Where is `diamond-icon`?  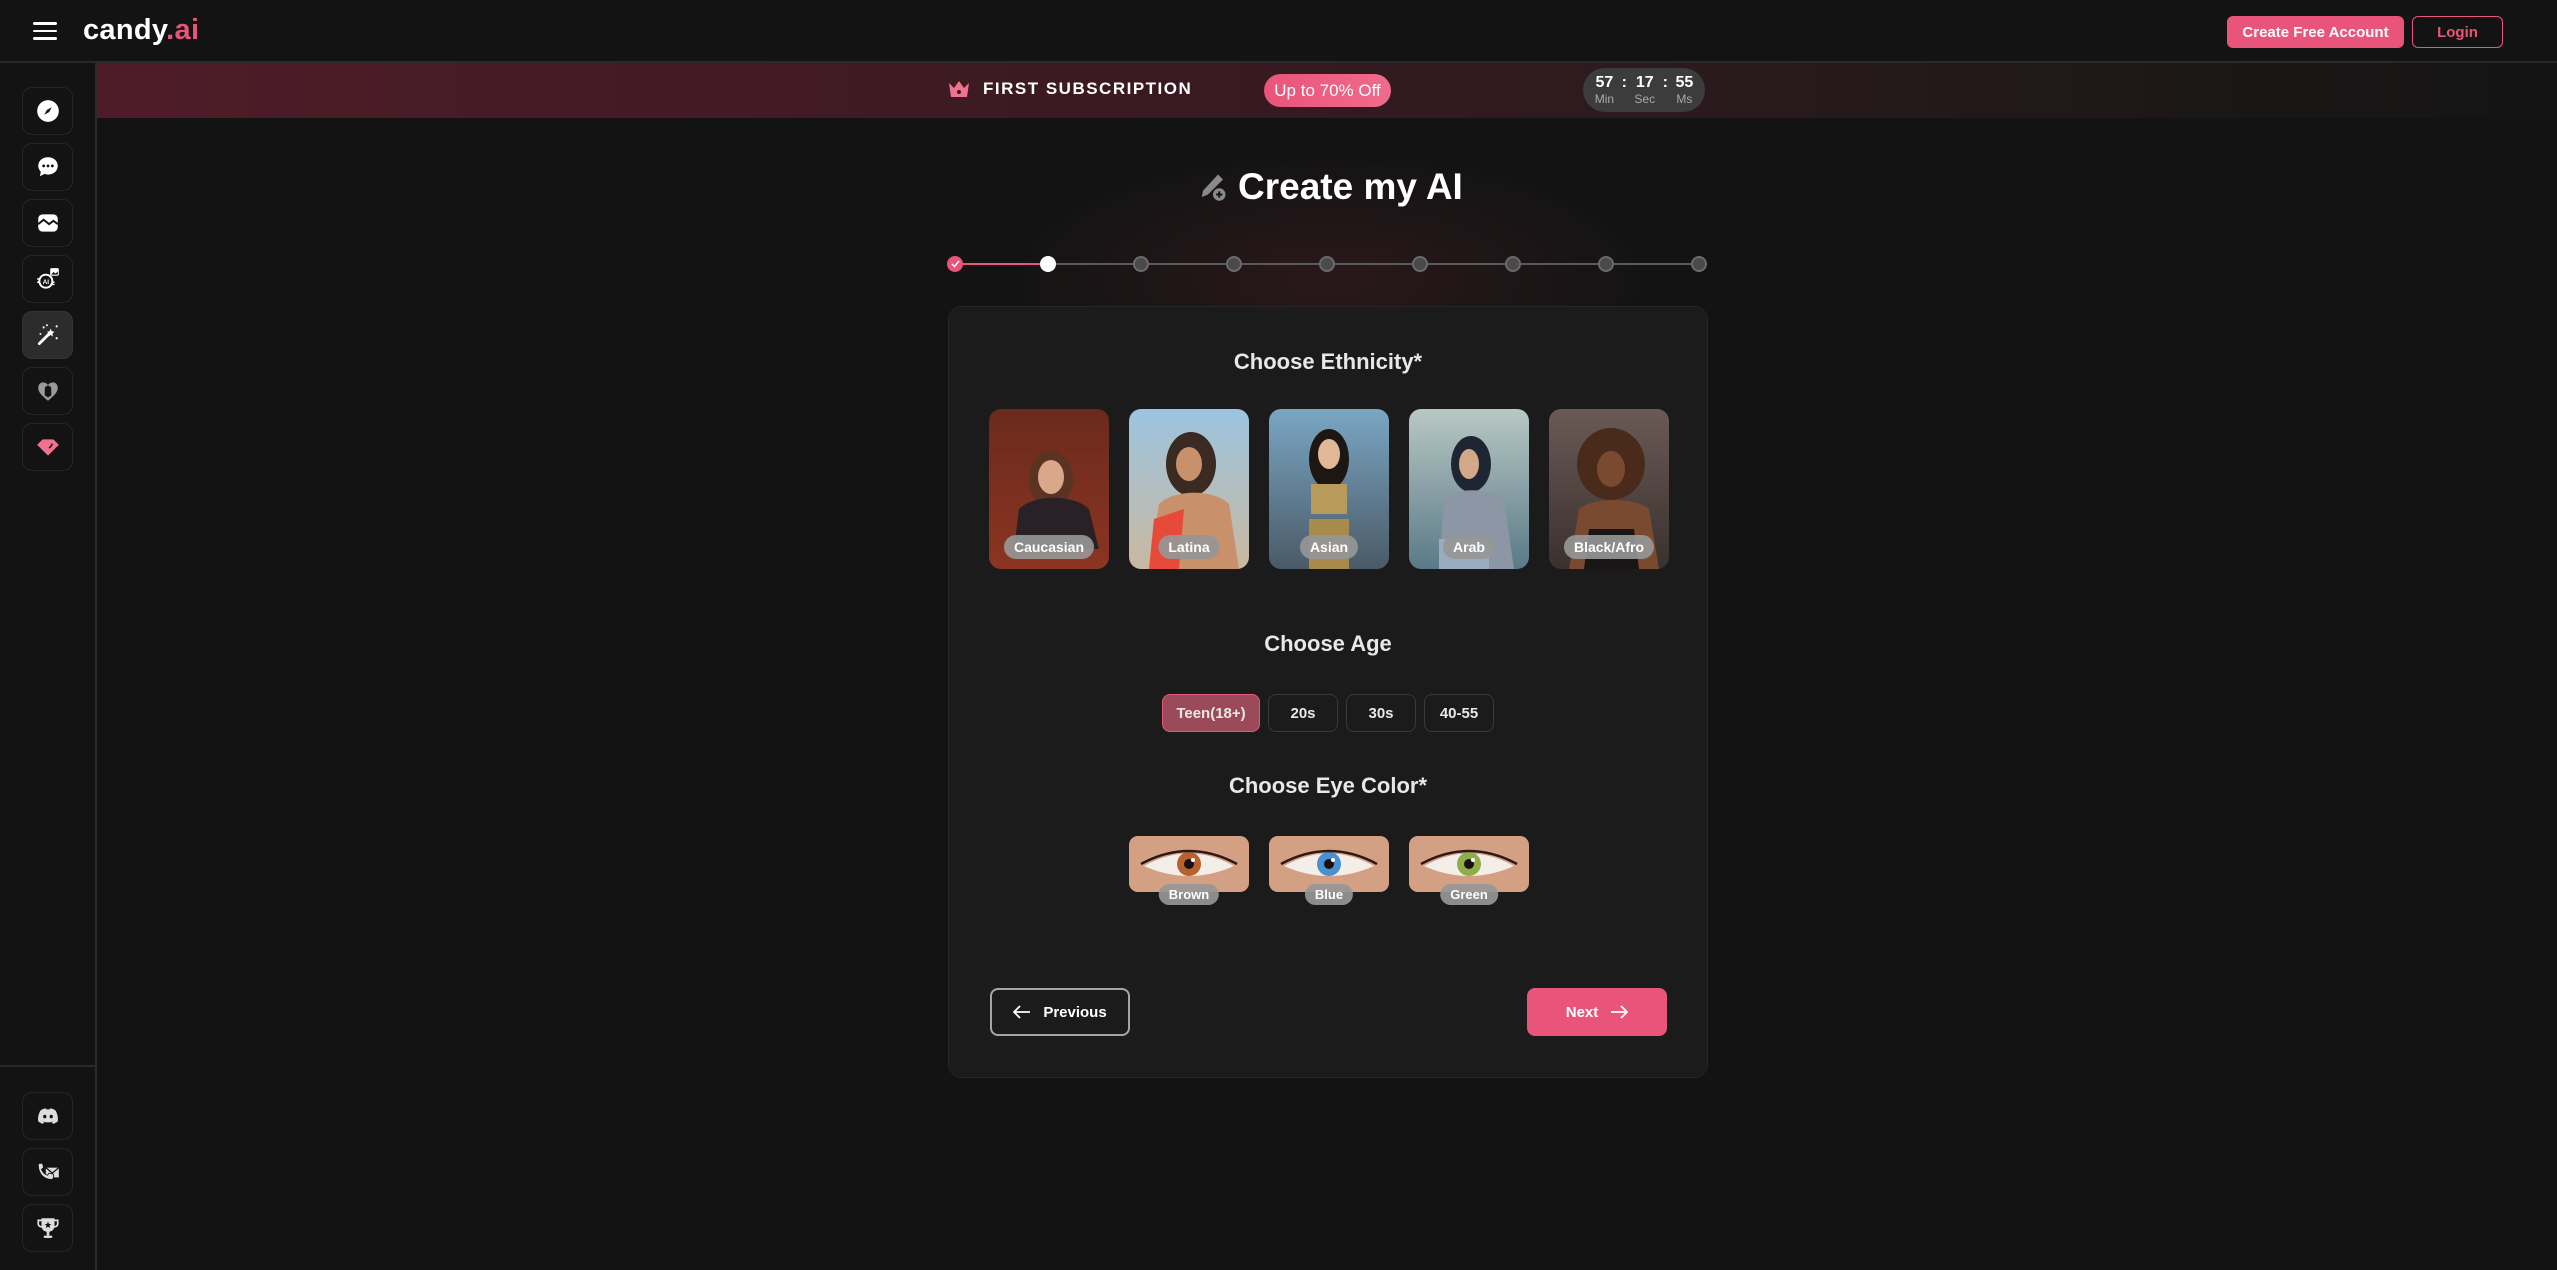 diamond-icon is located at coordinates (47, 447).